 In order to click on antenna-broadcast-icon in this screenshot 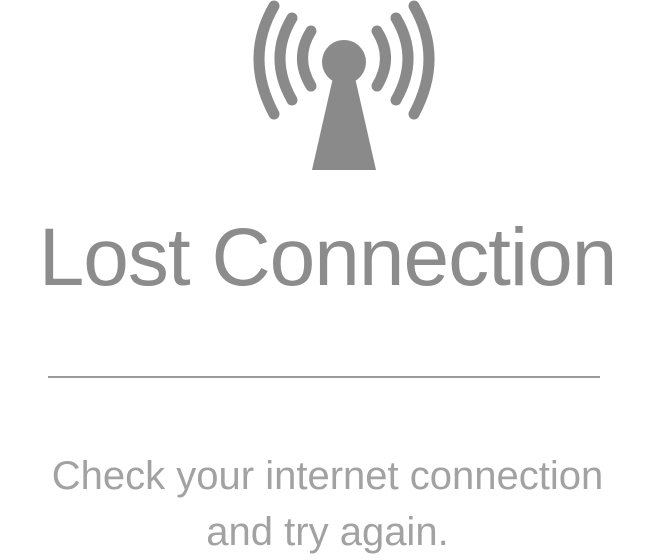, I will do `click(344, 85)`.